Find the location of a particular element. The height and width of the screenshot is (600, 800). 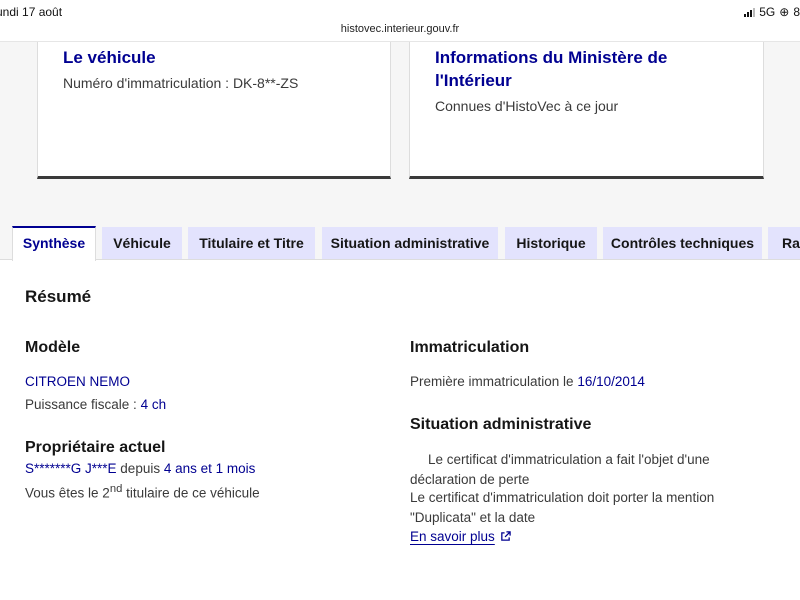

tab-vehicule: Véhicule is located at coordinates (142, 243).